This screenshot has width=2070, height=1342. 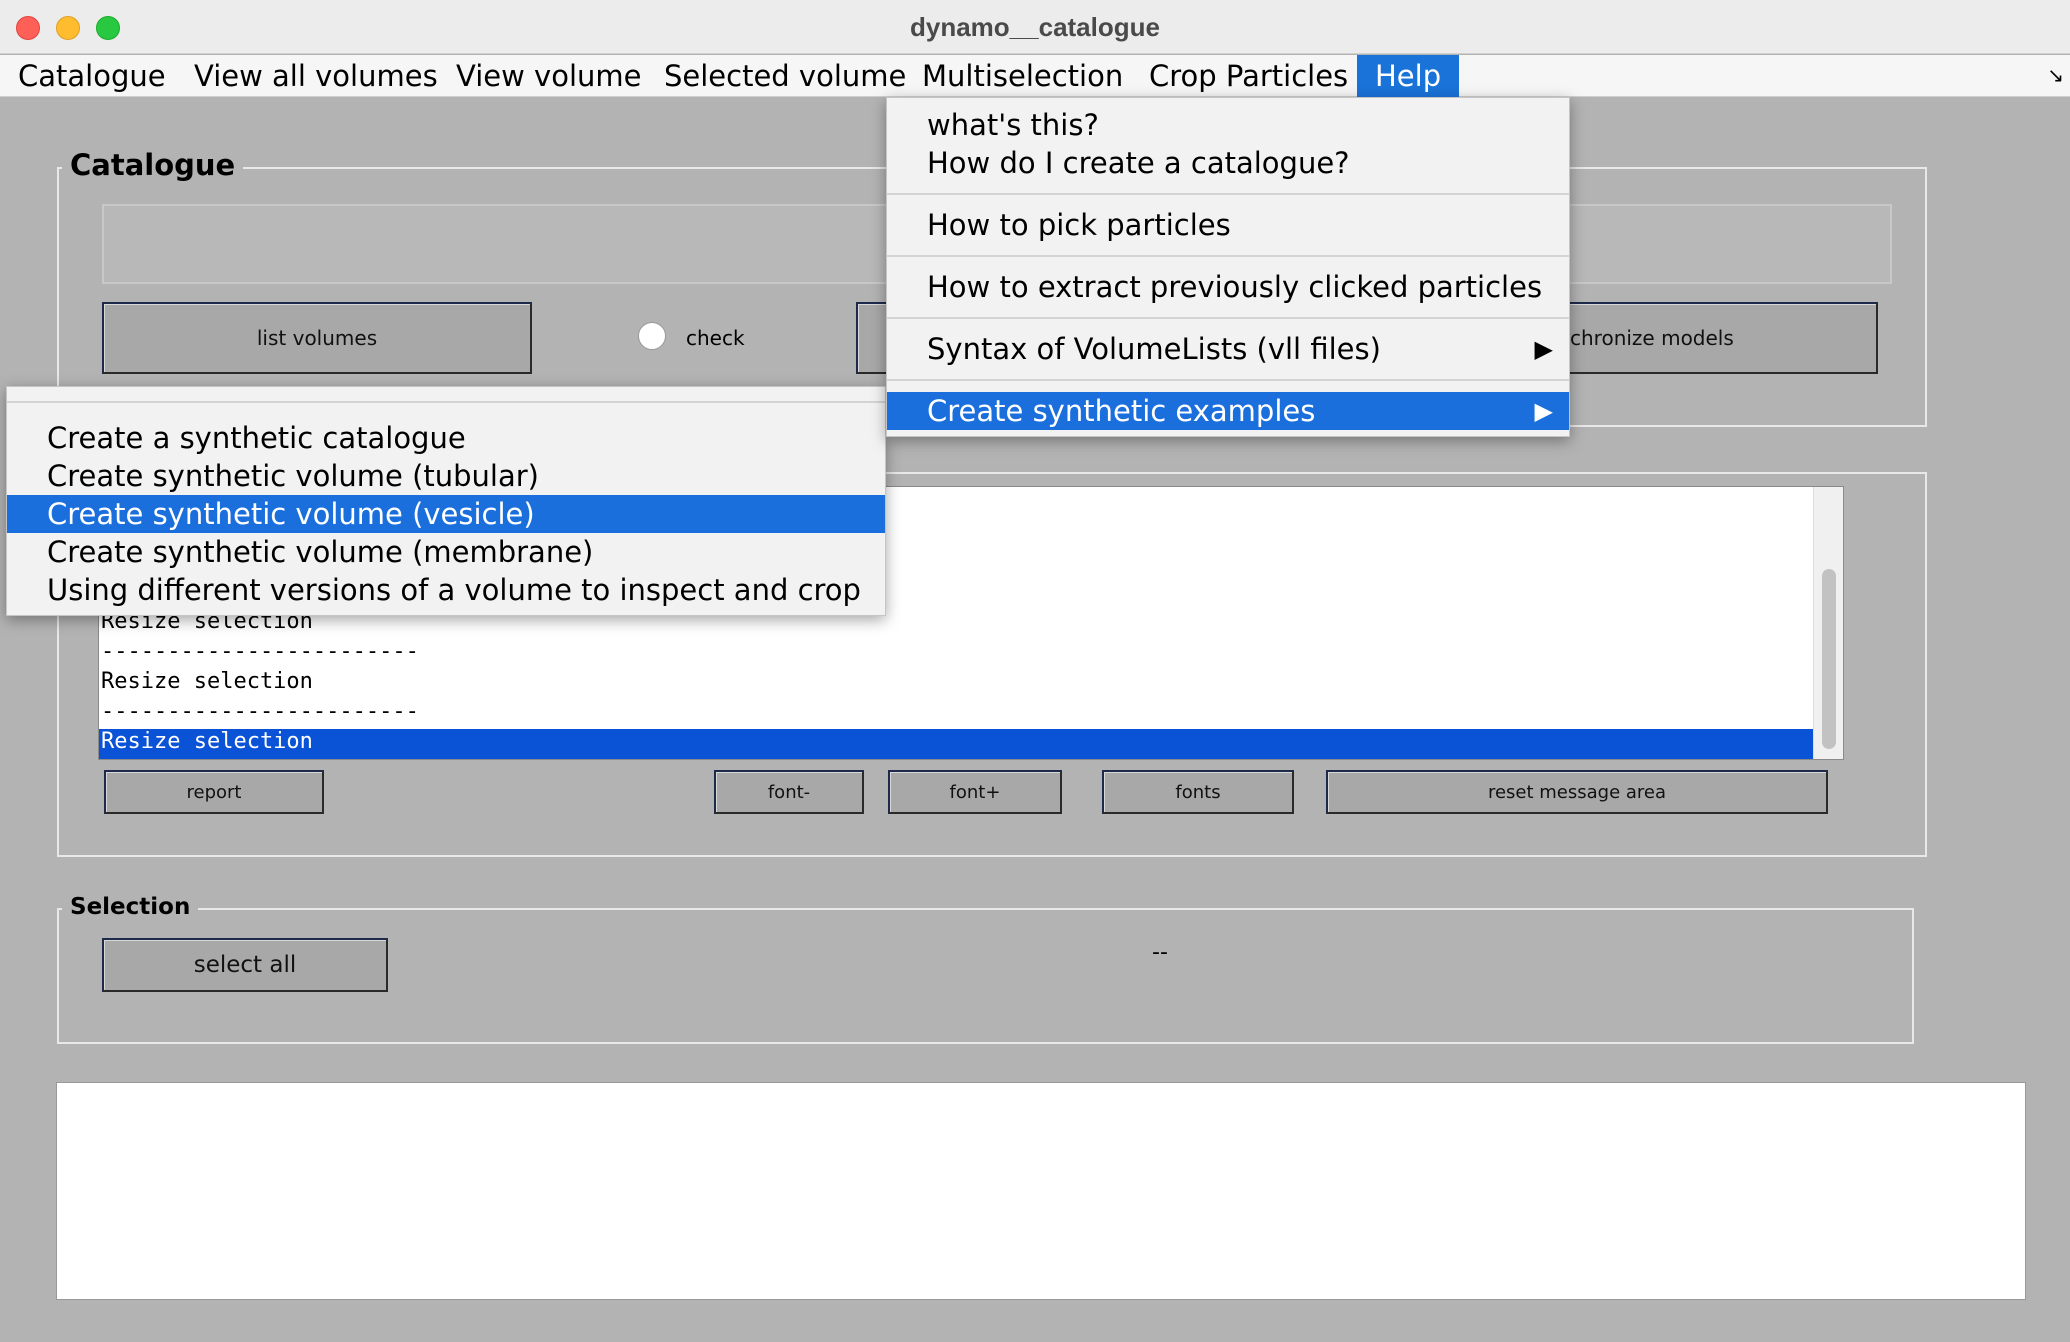 I want to click on menu-syntax-volumelists: Syntax of VolumeLists (vll files) ▶, so click(x=1228, y=349).